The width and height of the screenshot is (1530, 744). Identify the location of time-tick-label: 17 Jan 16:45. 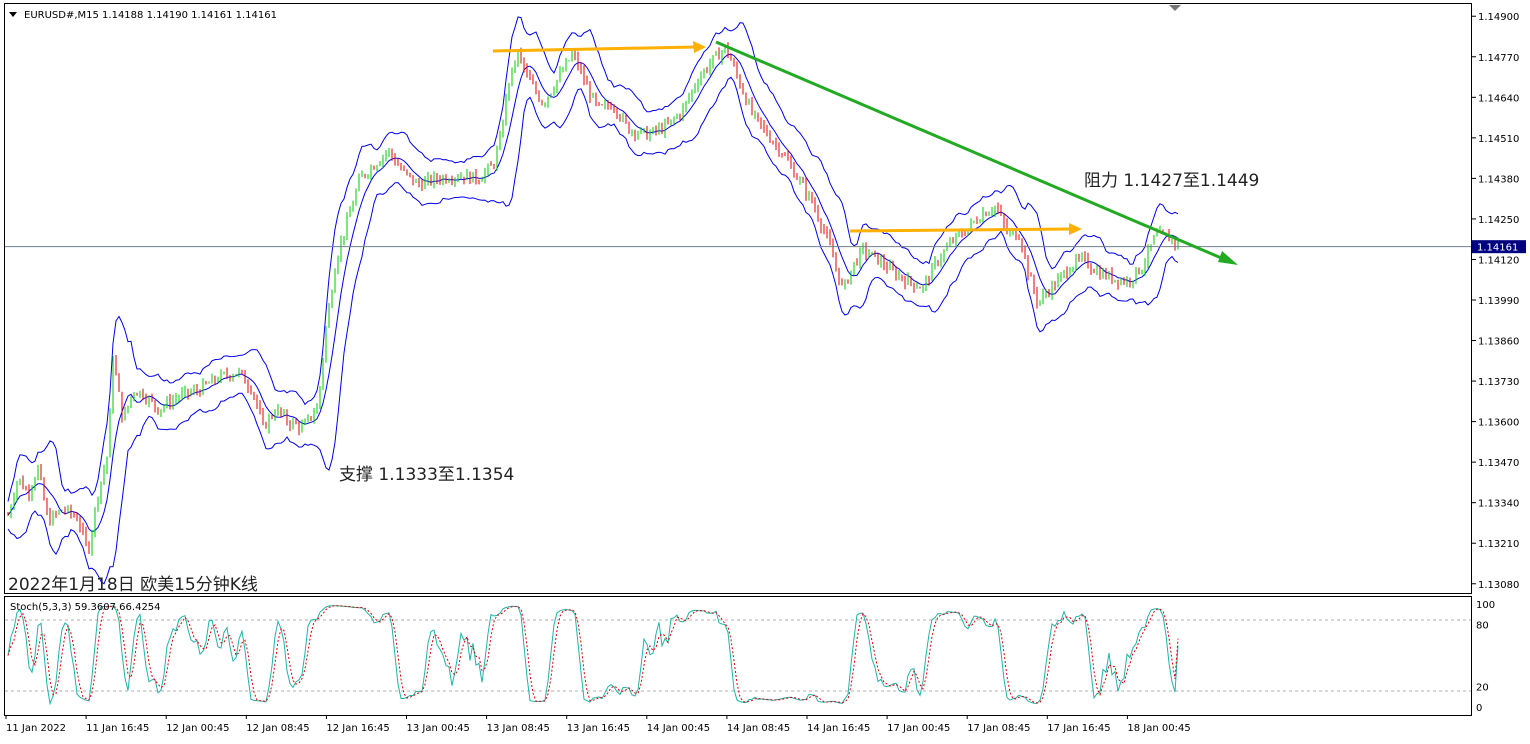
(1078, 728).